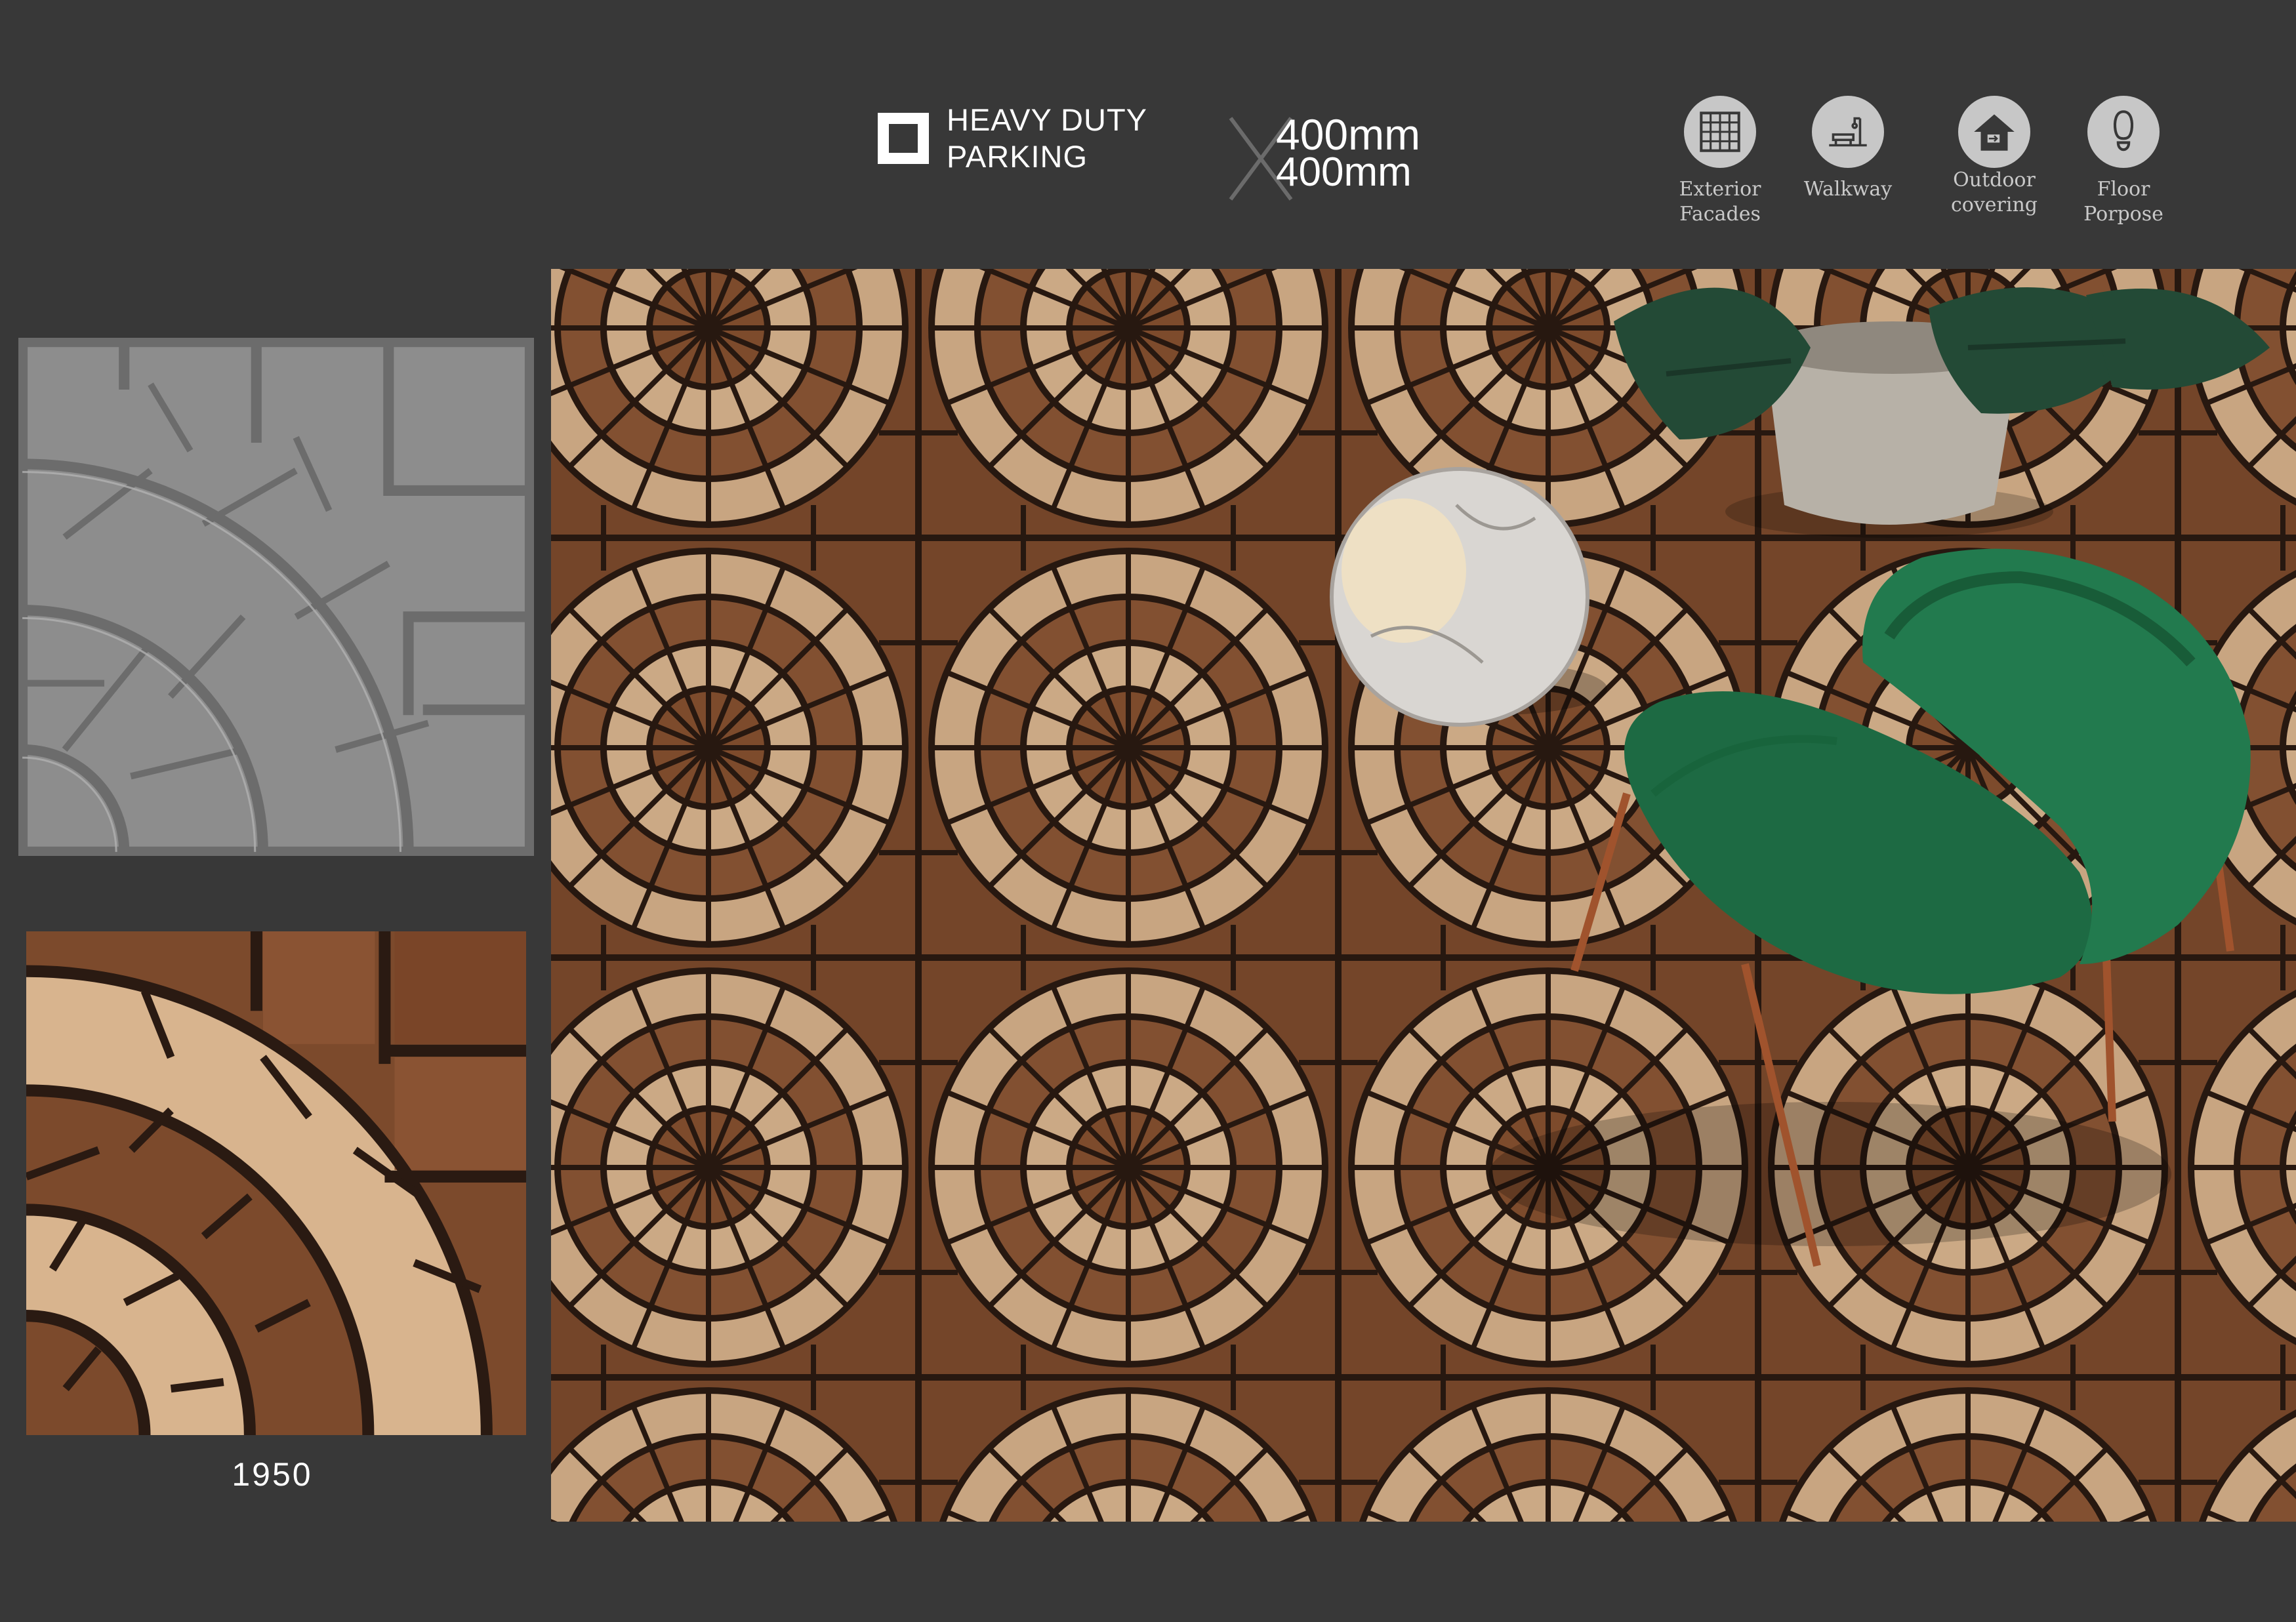  I want to click on heavy-duty-badge: HEAVY DUTY PARKING, so click(1047, 139).